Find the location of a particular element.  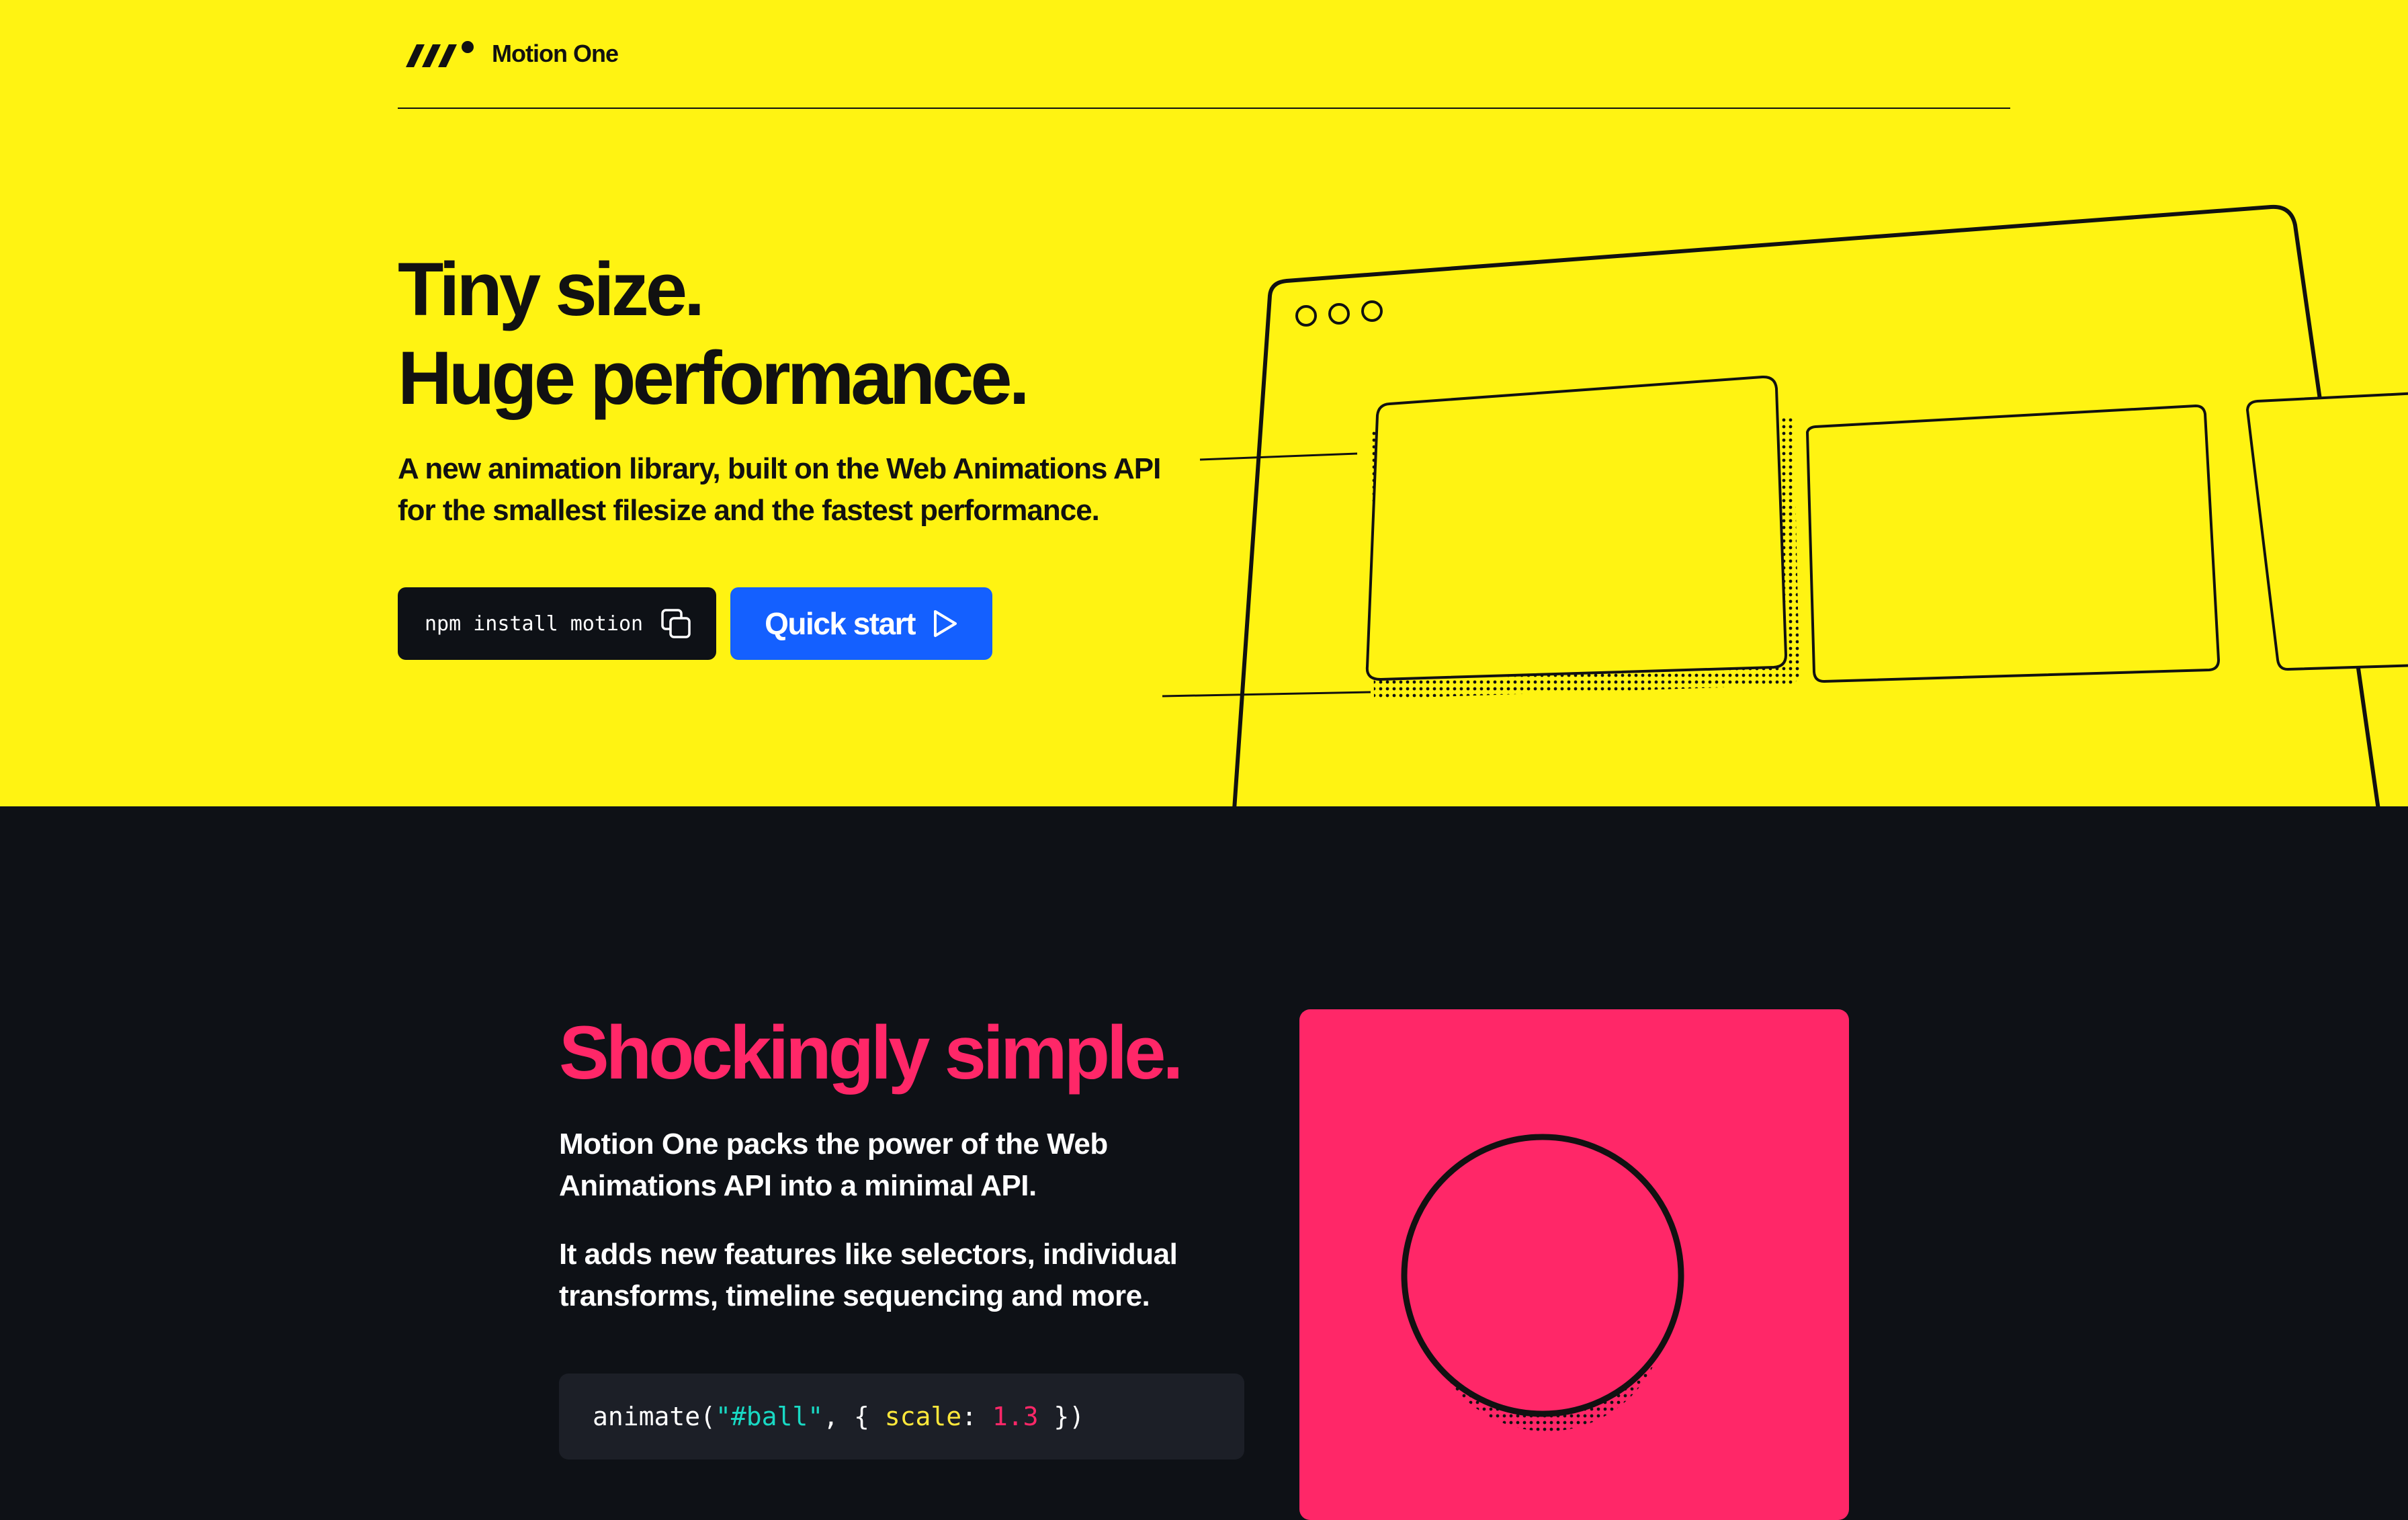

ball is located at coordinates (1542, 1275).